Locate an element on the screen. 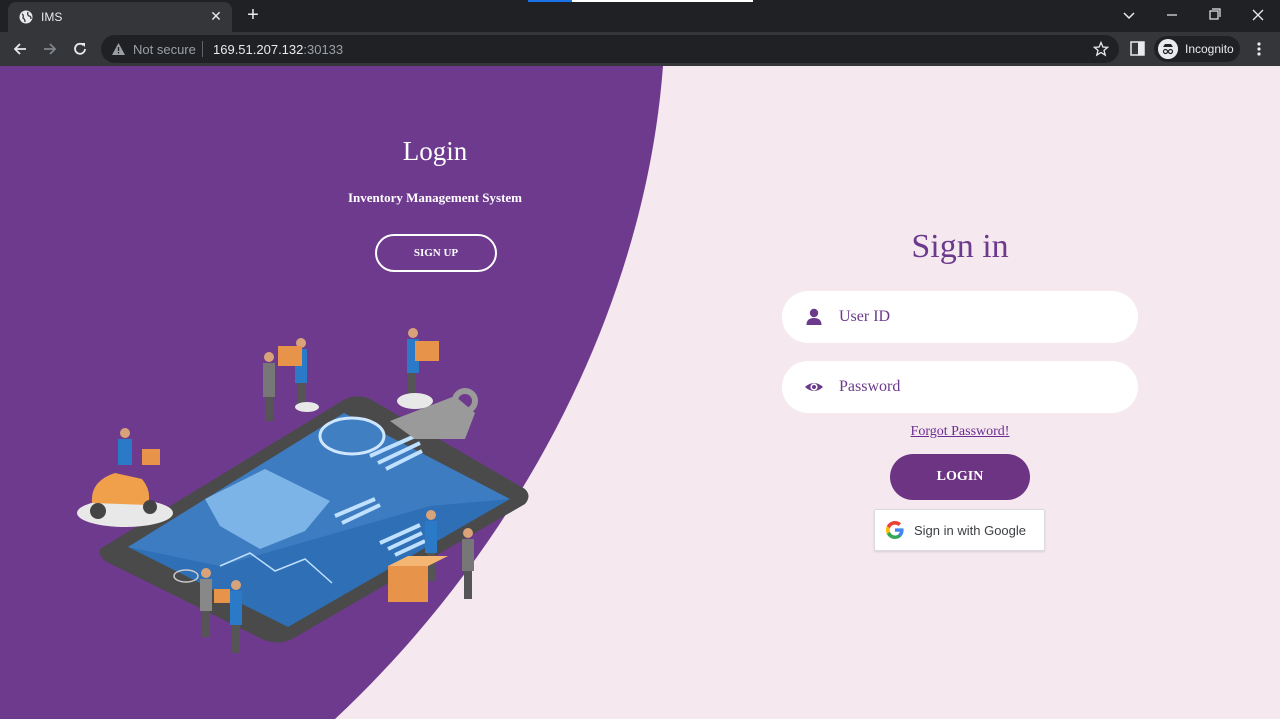  back-arrow-icon is located at coordinates (20, 49).